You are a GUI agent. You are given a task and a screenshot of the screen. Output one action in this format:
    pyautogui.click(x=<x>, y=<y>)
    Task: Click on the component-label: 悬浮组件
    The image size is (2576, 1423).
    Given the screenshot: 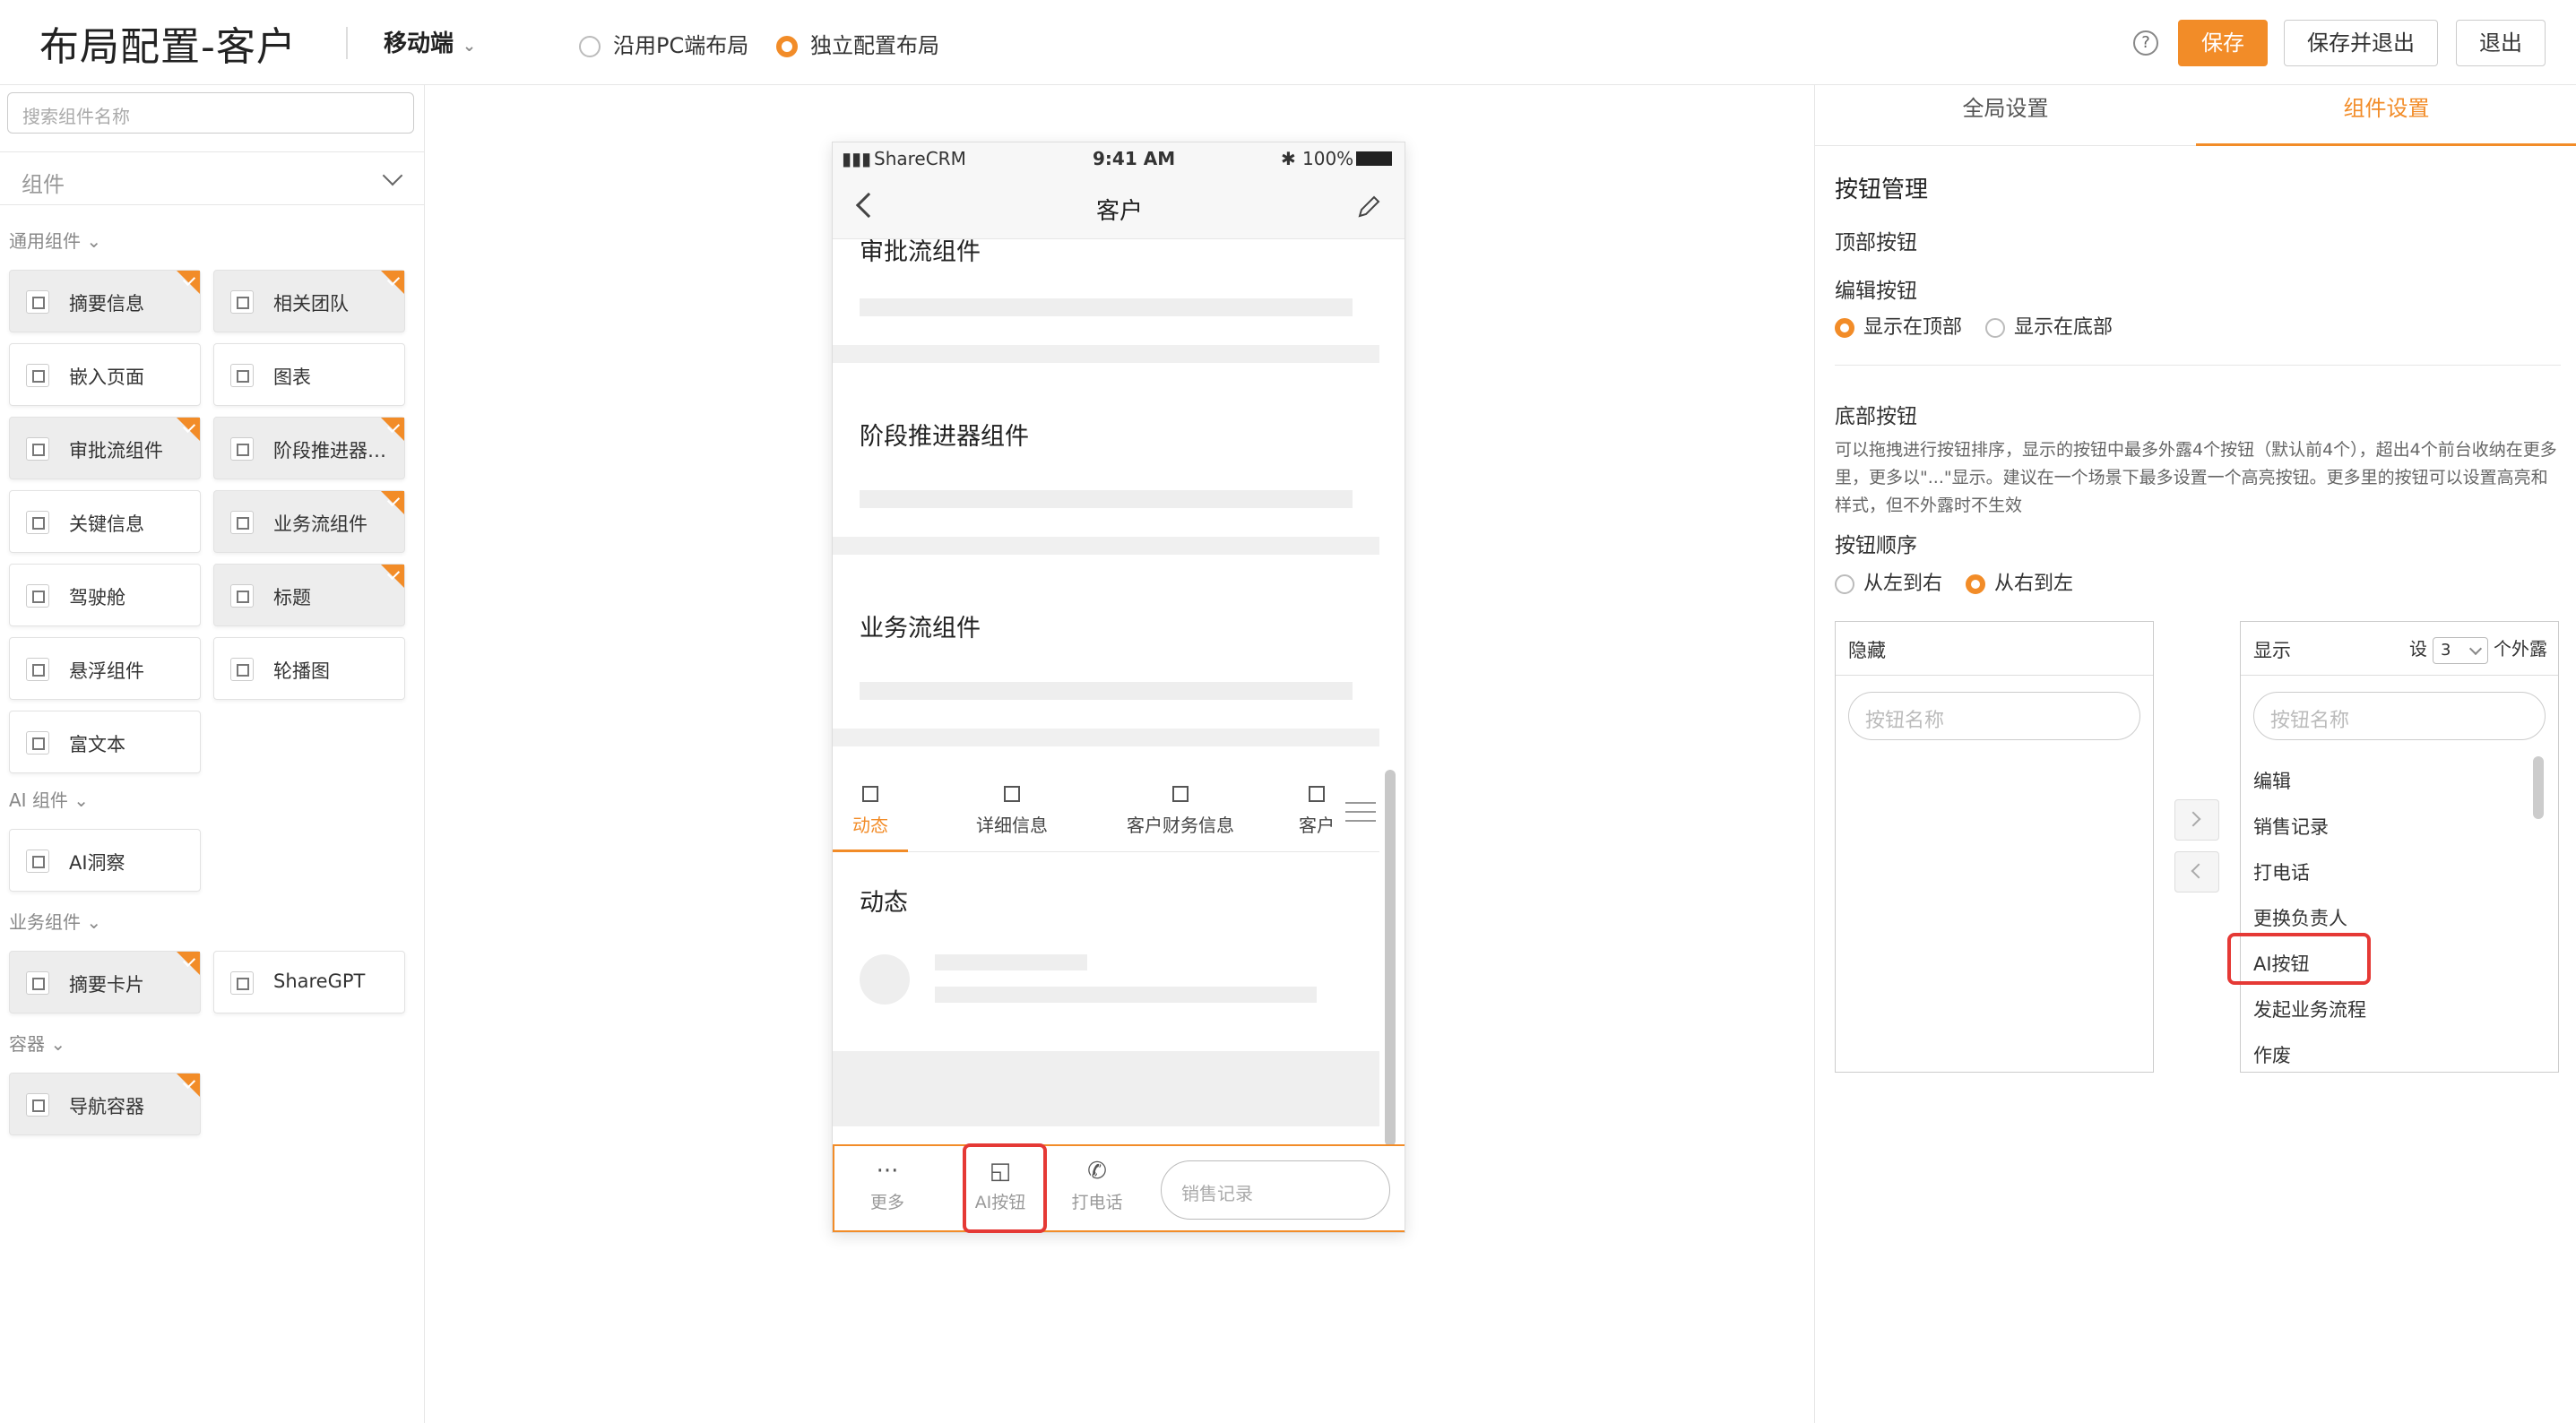 What is the action you would take?
    pyautogui.click(x=106, y=671)
    